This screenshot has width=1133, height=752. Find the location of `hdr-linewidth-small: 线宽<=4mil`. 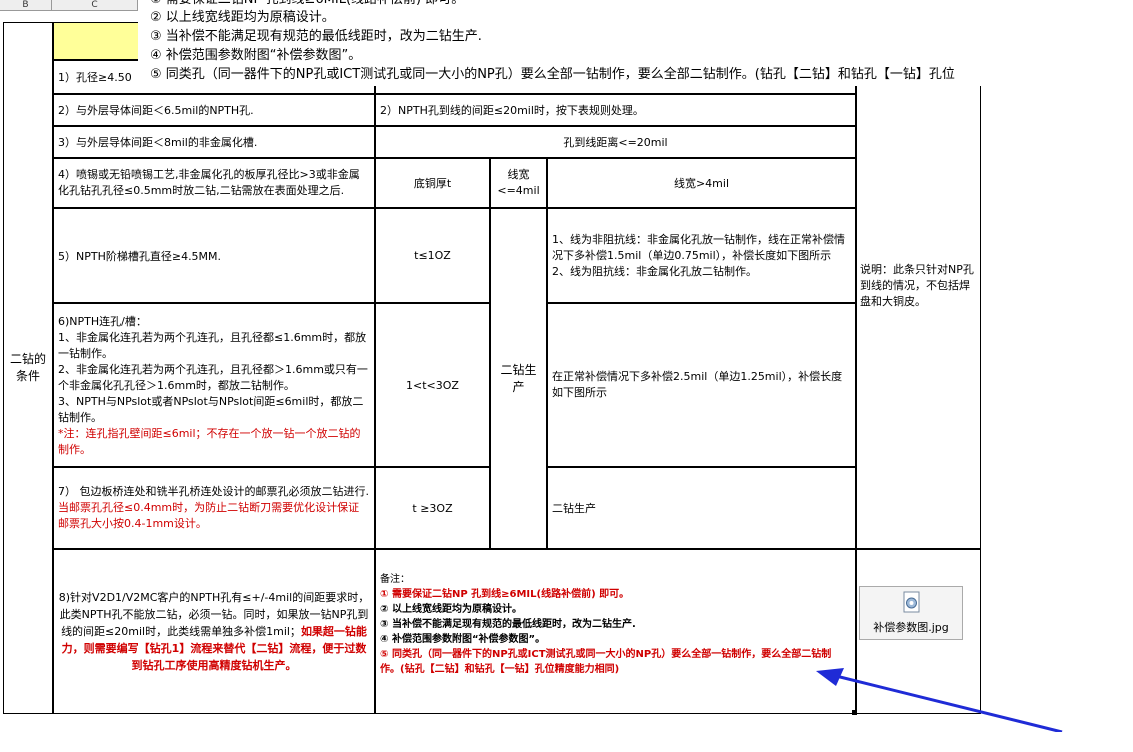

hdr-linewidth-small: 线宽<=4mil is located at coordinates (518, 183).